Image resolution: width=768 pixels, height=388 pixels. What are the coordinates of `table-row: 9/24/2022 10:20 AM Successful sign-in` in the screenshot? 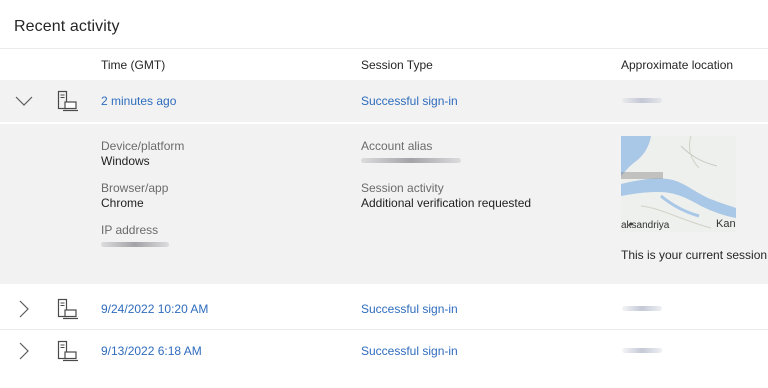 It's located at (384, 309).